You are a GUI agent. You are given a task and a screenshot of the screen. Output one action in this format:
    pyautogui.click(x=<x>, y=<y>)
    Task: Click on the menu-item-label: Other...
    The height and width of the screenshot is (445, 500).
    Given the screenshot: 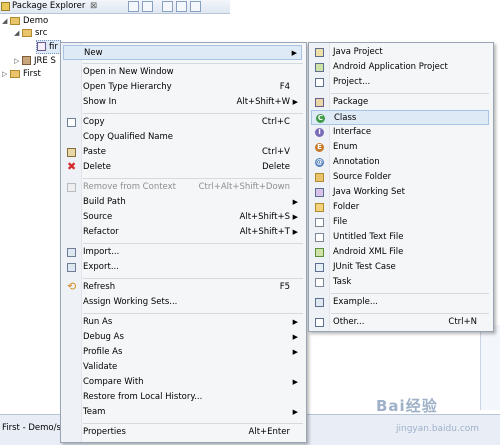 What is the action you would take?
    pyautogui.click(x=349, y=322)
    